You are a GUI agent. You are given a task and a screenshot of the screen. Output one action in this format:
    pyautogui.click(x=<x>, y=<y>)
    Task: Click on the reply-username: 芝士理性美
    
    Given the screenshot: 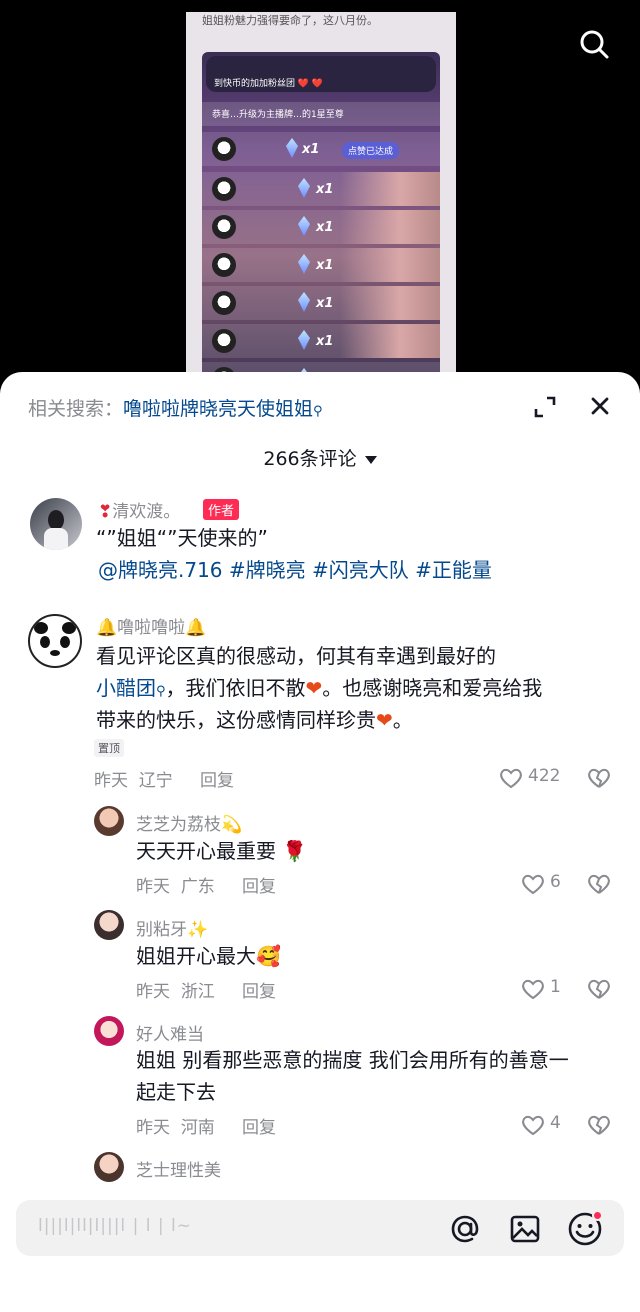 What is the action you would take?
    pyautogui.click(x=178, y=1168)
    